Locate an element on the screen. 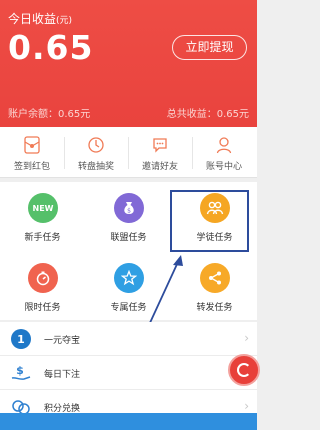  wheel-icon is located at coordinates (96, 145).